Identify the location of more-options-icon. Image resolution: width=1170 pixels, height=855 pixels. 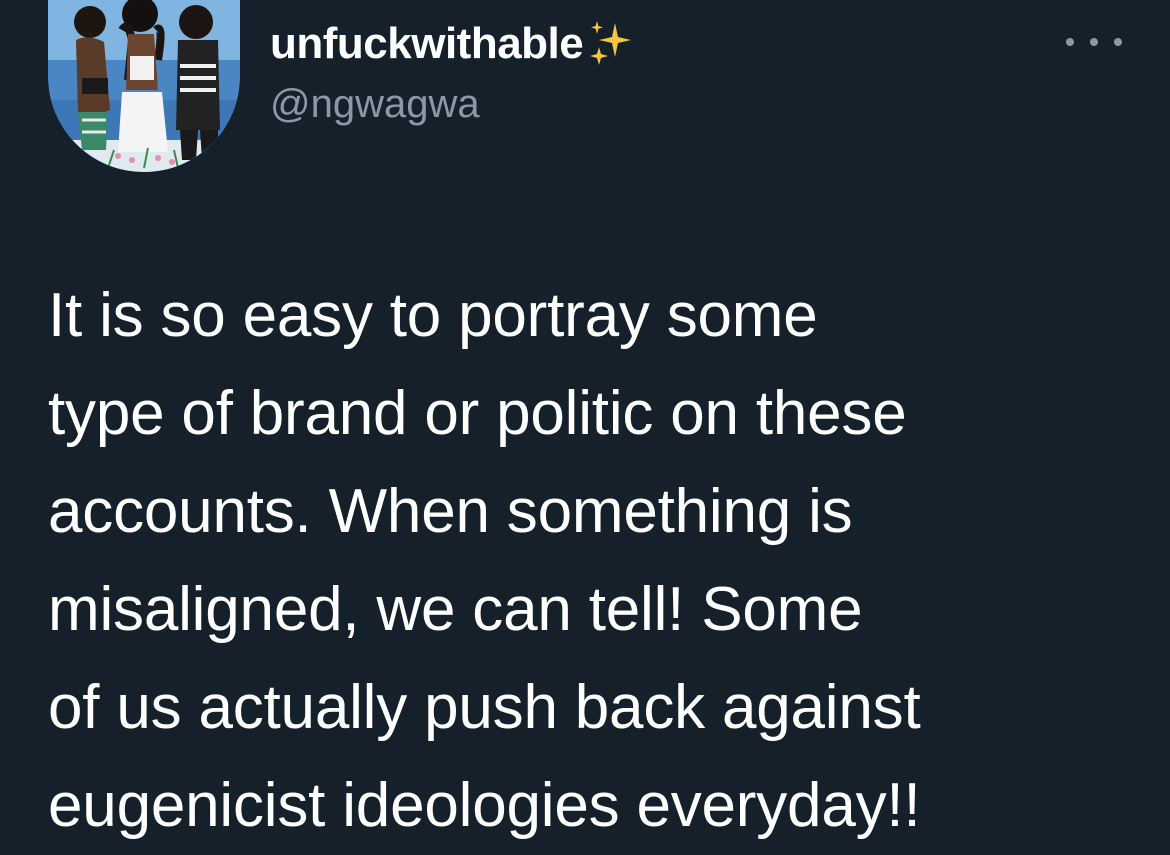
(1094, 42).